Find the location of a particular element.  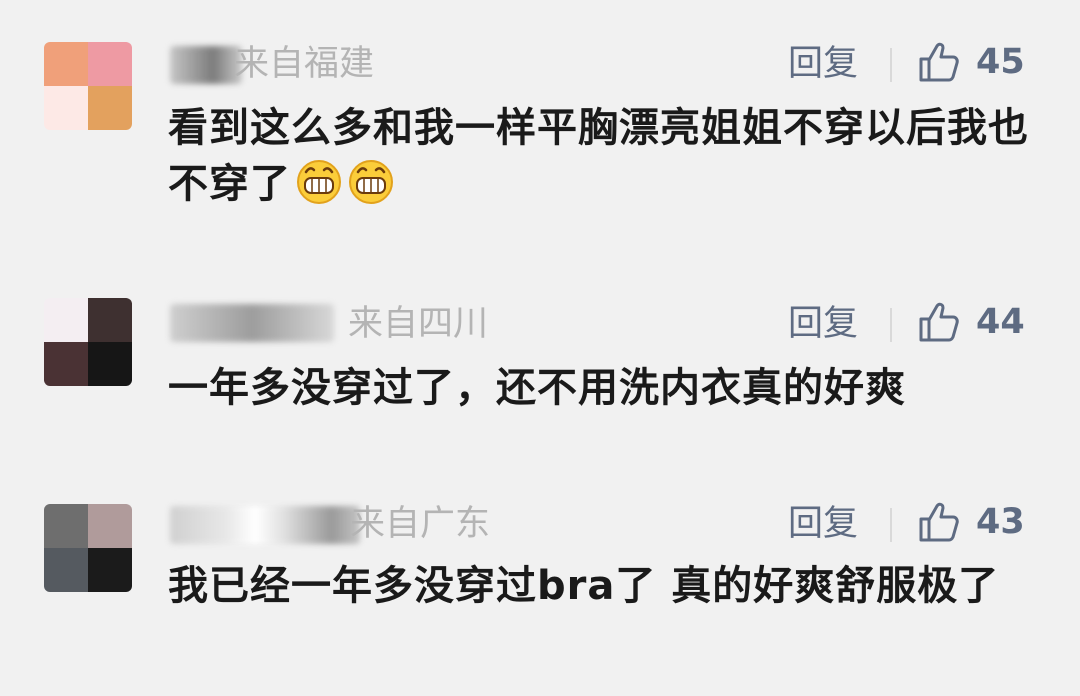

comment-text: 看到这么多和我一样平胸漂亮姐姐不穿以后我也不穿了 is located at coordinates (608, 156).